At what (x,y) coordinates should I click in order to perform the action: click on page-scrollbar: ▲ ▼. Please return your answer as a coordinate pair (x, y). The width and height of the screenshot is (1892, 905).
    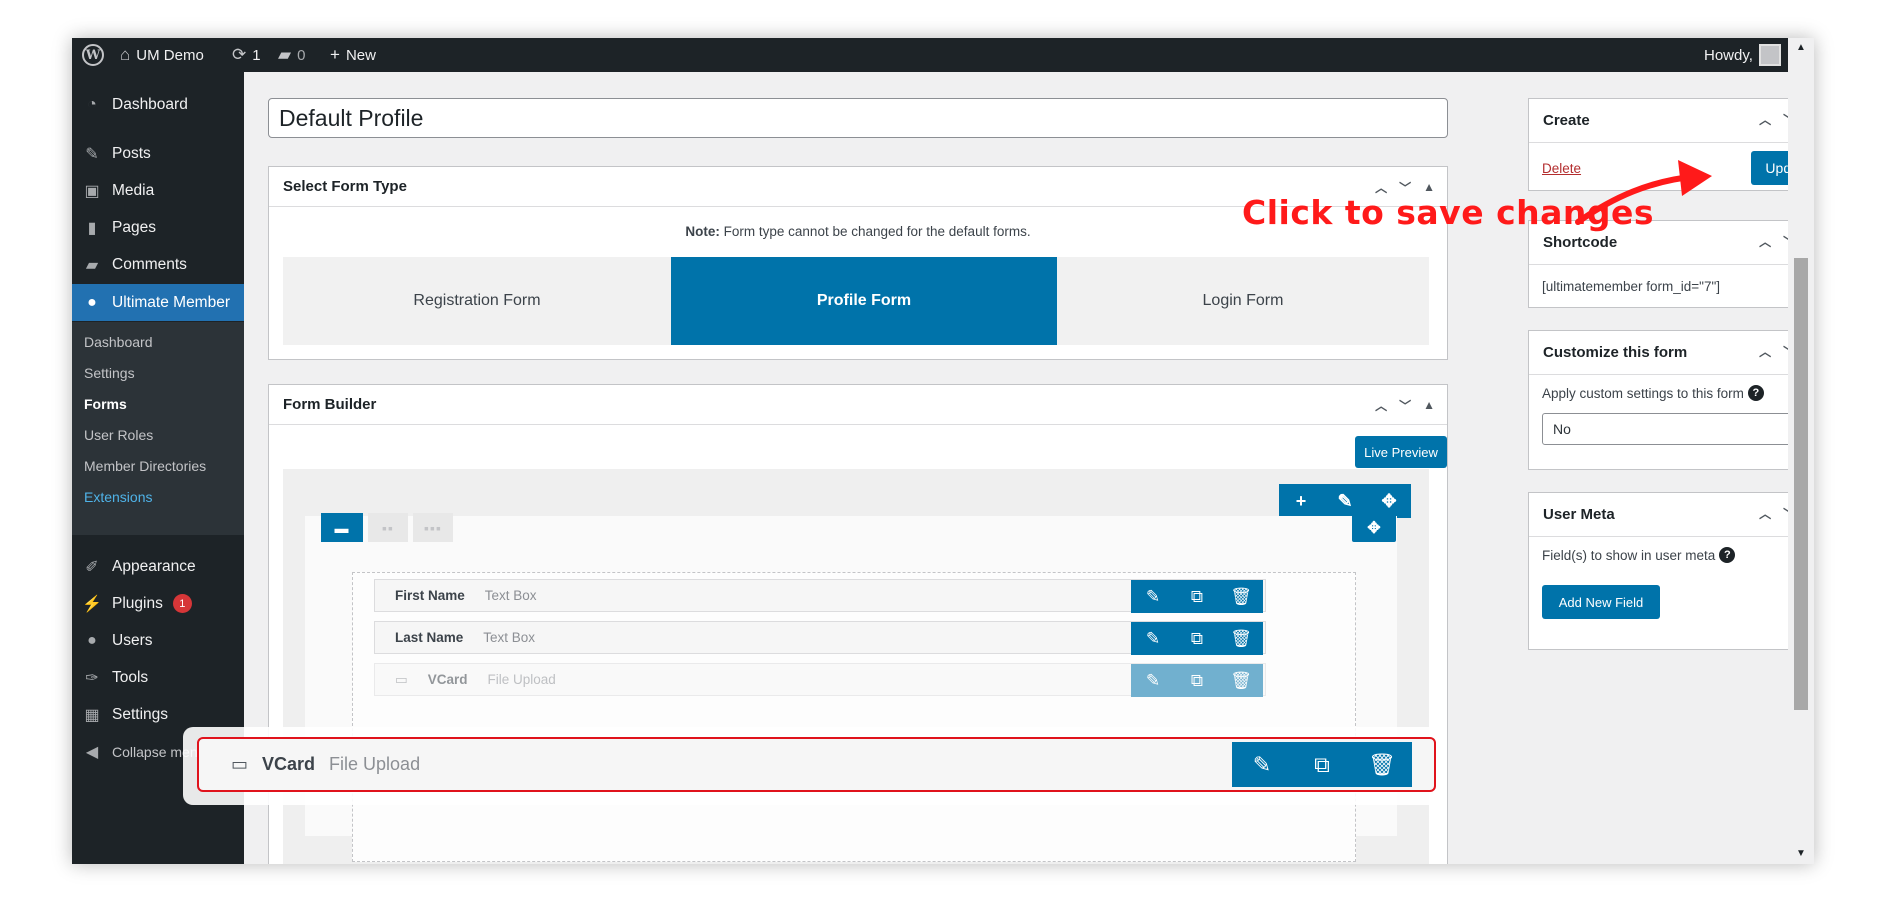
    Looking at the image, I should click on (1801, 451).